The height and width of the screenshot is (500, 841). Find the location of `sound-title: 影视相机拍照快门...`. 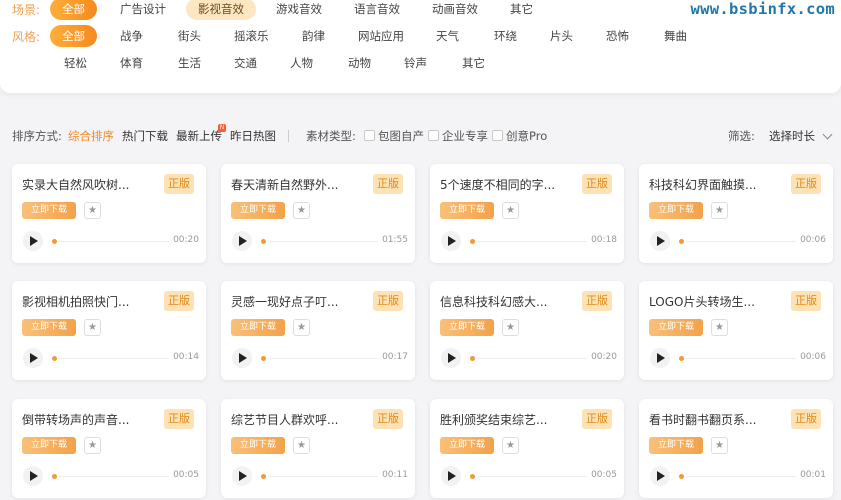

sound-title: 影视相机拍照快门... is located at coordinates (75, 301).